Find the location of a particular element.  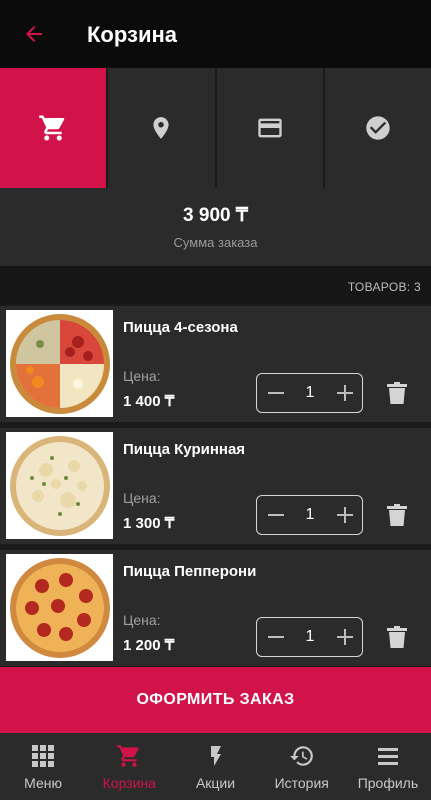

cart-item: Пицца Куринная Цена: 1 300 ₸ 1 is located at coordinates (215, 486).